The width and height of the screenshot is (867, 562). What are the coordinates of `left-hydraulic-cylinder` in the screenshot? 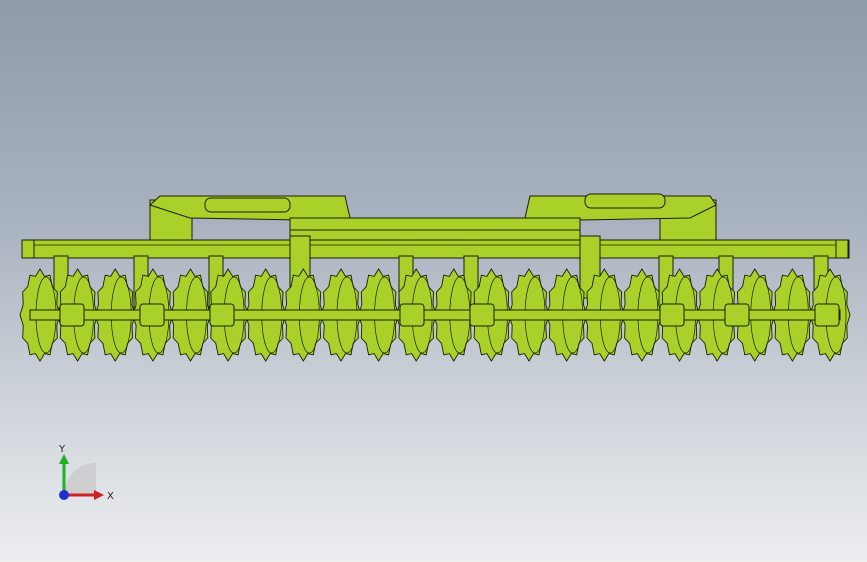 It's located at (247, 205).